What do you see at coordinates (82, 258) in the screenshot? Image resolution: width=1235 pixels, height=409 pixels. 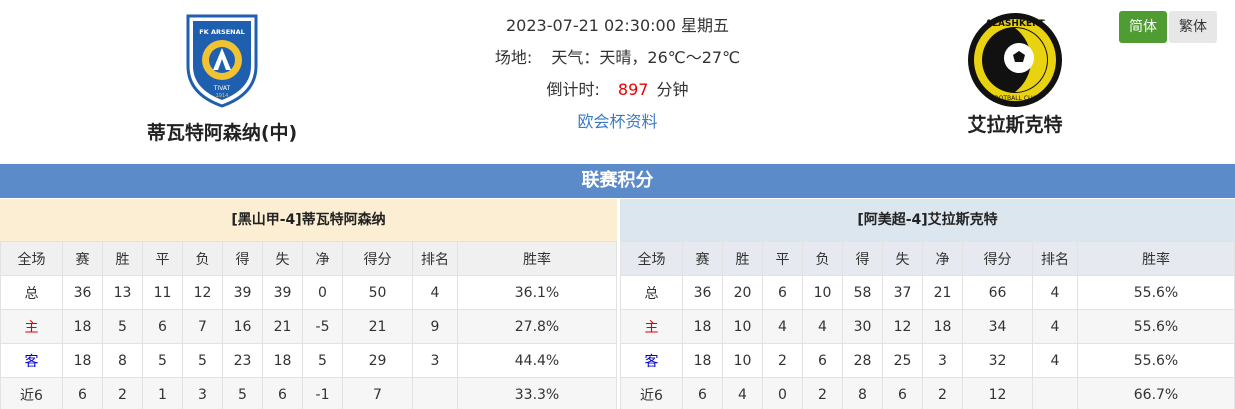 I see `column-header: 赛` at bounding box center [82, 258].